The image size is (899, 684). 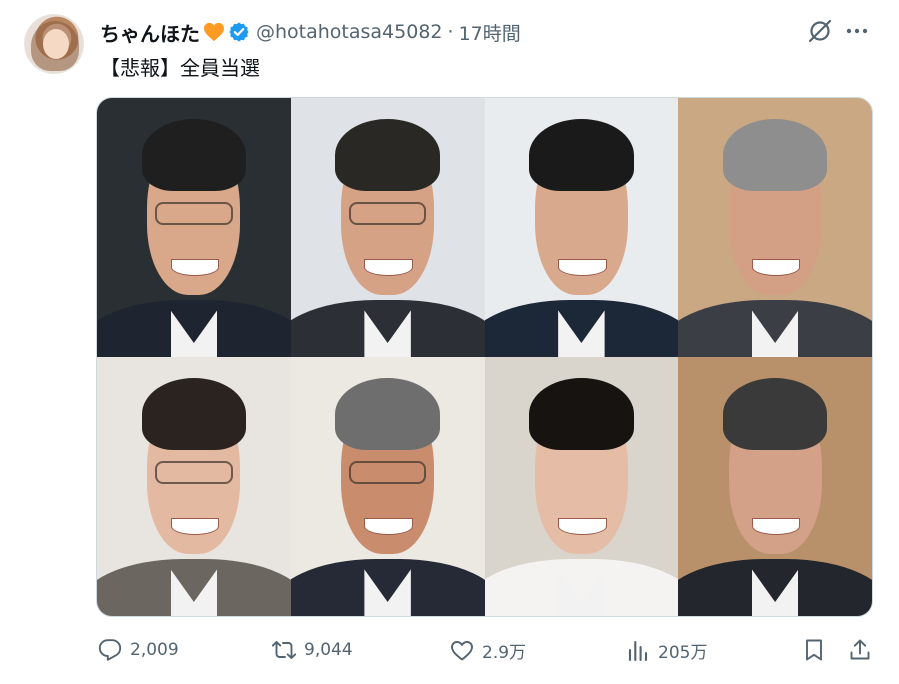 I want to click on repost-count: 9,044, so click(x=328, y=650).